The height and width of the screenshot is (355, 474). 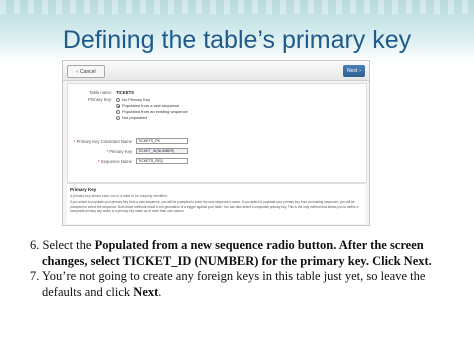 I want to click on radio-label: No Primary Key, so click(x=136, y=99).